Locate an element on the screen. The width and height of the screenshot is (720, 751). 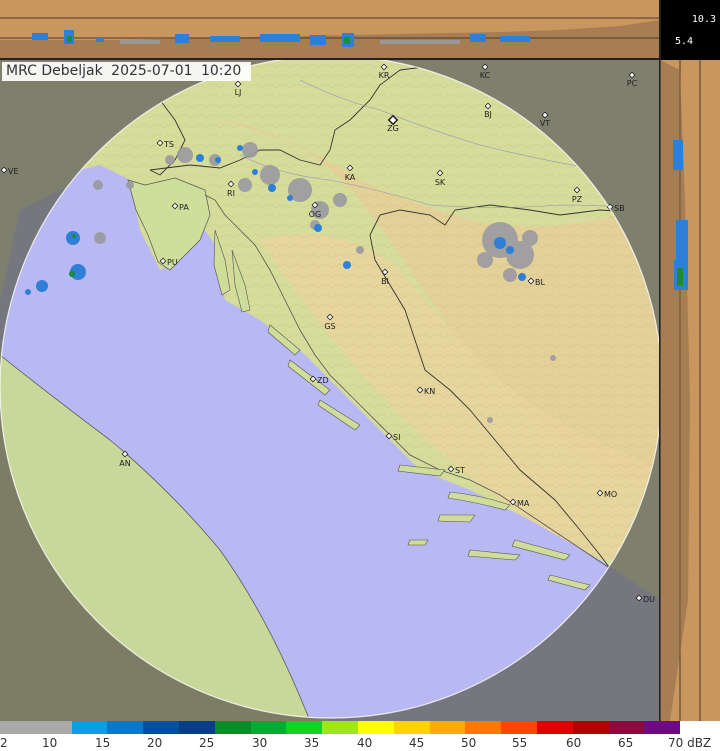
legend-tick-labels: 2 10 15 20 25 30 35 40 45 50 55 60 65 70 dBZ is located at coordinates (360, 743).